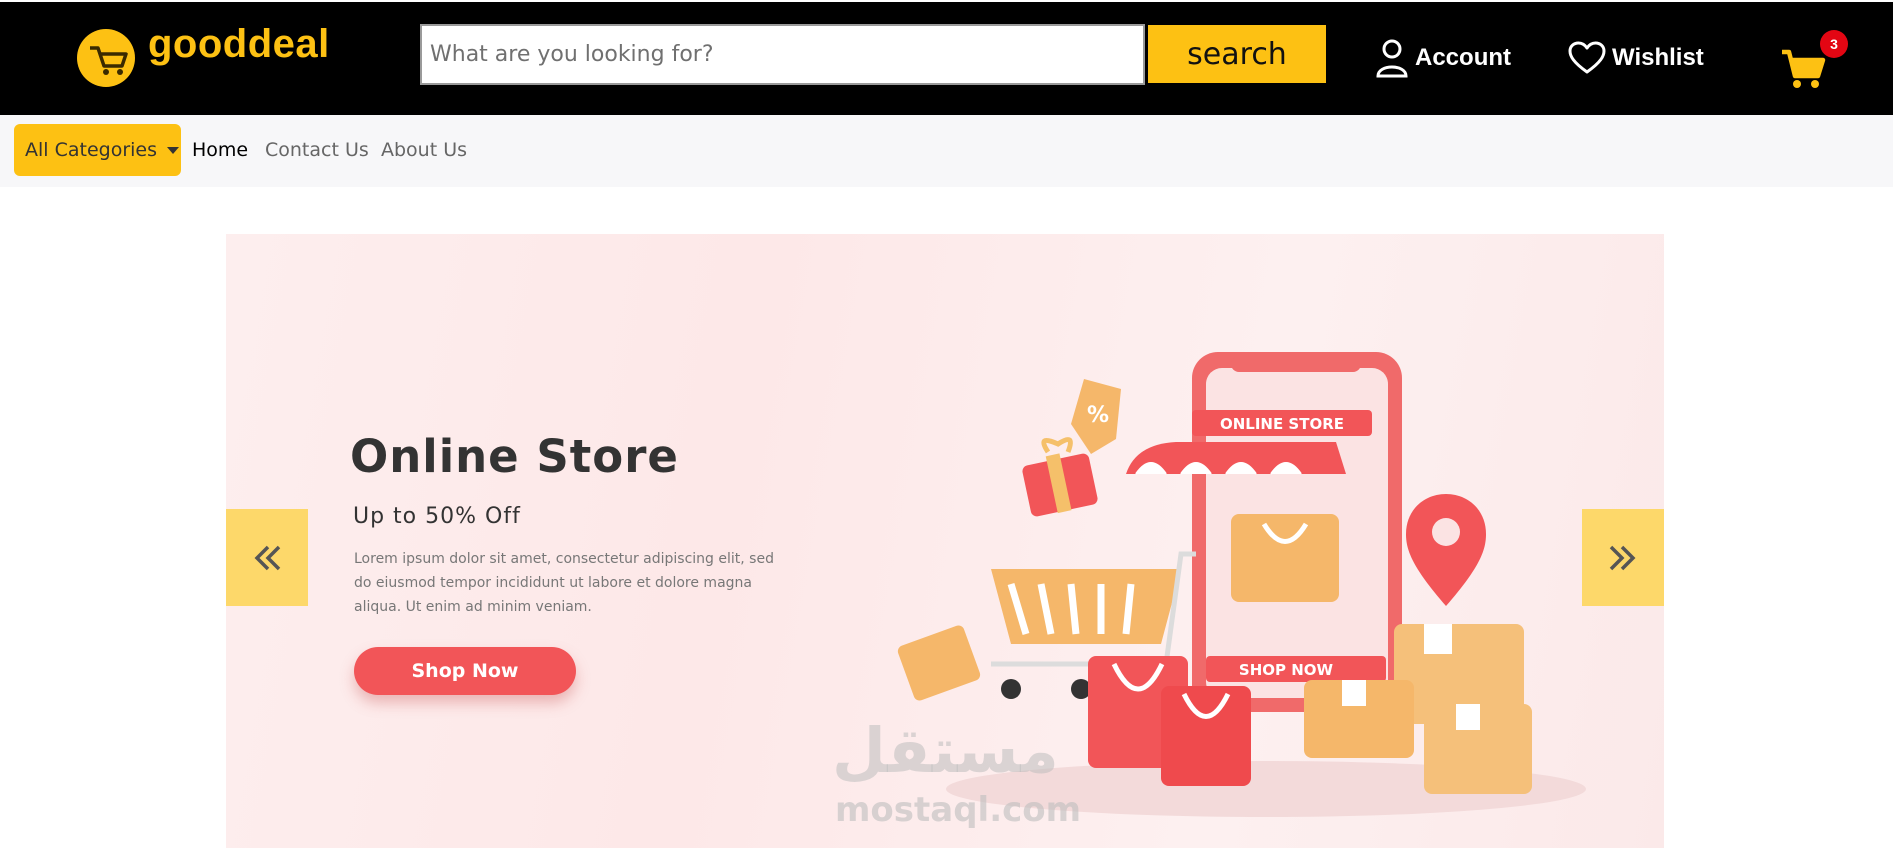 The width and height of the screenshot is (1893, 848). What do you see at coordinates (1286, 670) in the screenshot?
I see `phone-shop-now-text: SHOP NOW` at bounding box center [1286, 670].